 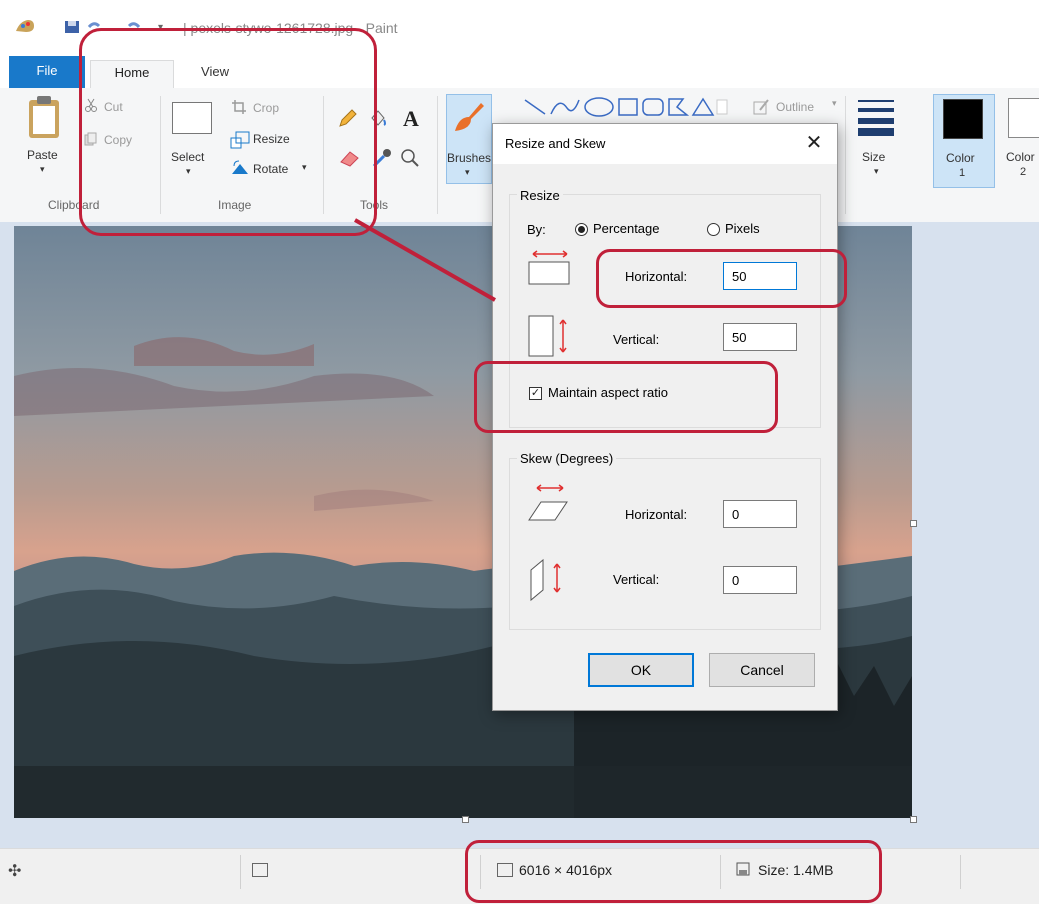 I want to click on resize-horizontal-icon, so click(x=549, y=267).